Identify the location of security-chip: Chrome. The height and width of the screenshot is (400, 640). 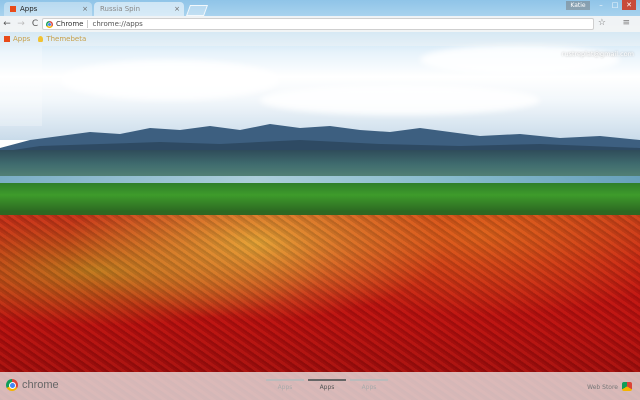
(67, 24).